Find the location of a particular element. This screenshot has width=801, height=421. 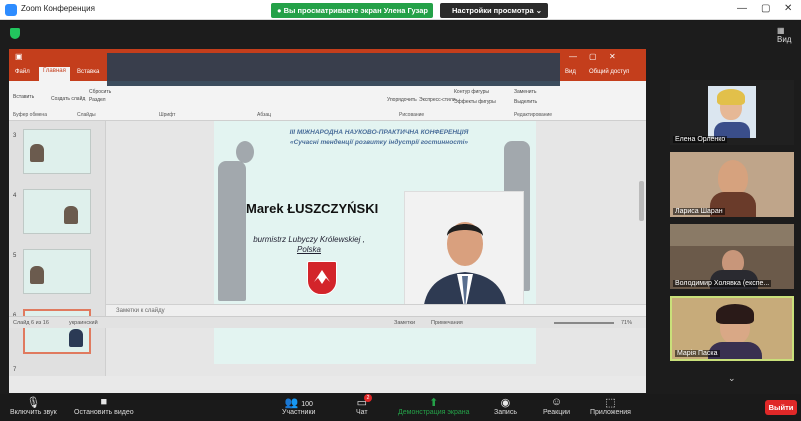

thumb-number: 7 is located at coordinates (15, 370).